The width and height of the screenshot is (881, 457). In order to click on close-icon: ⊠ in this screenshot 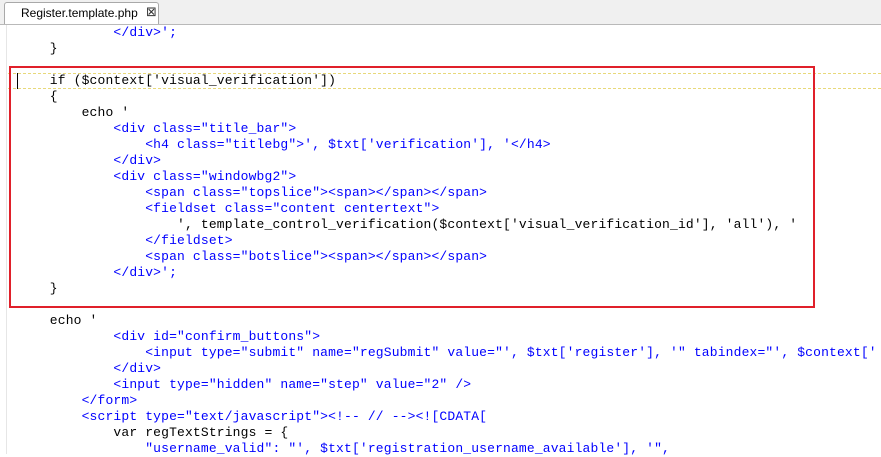, I will do `click(151, 12)`.